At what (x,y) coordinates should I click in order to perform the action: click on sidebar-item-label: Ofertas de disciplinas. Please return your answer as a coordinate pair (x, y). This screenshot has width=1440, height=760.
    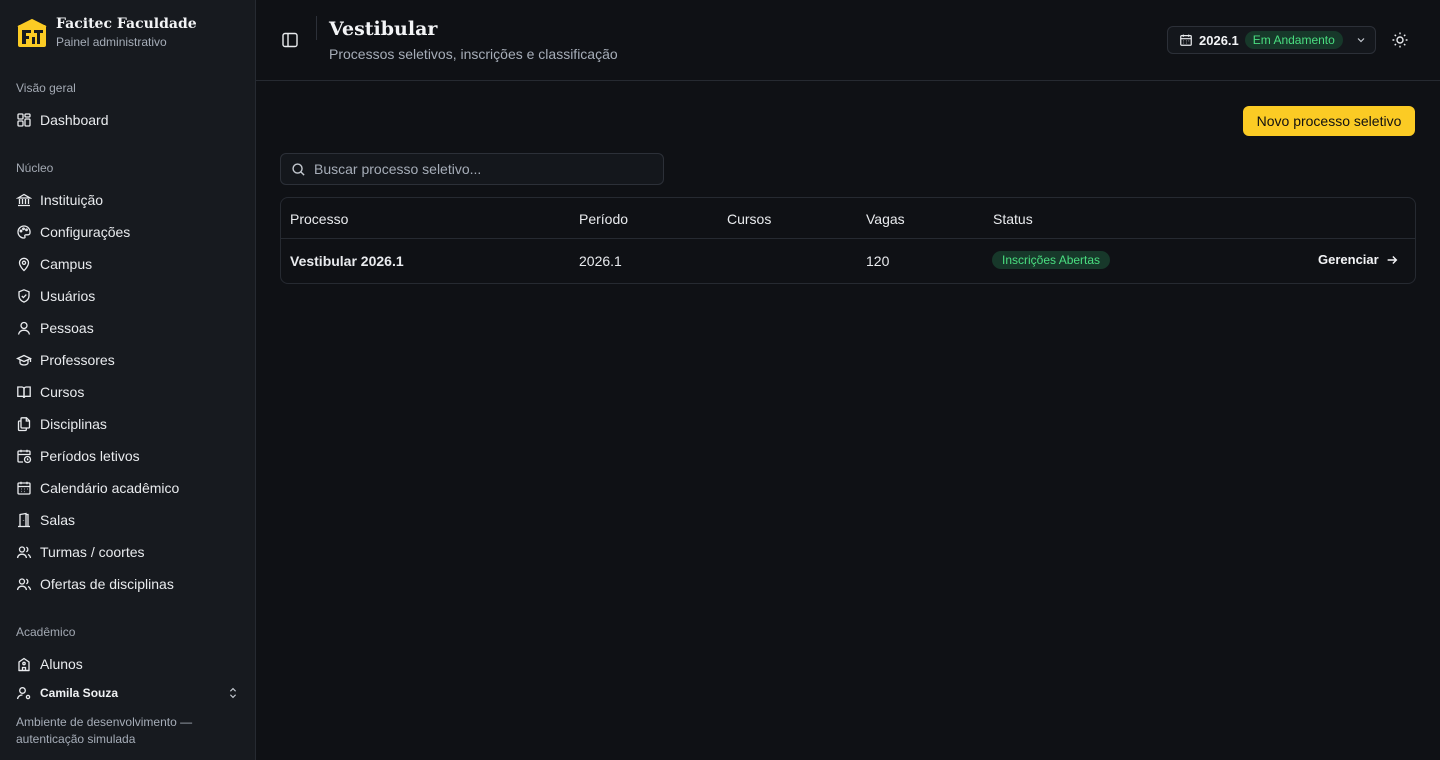
    Looking at the image, I should click on (107, 584).